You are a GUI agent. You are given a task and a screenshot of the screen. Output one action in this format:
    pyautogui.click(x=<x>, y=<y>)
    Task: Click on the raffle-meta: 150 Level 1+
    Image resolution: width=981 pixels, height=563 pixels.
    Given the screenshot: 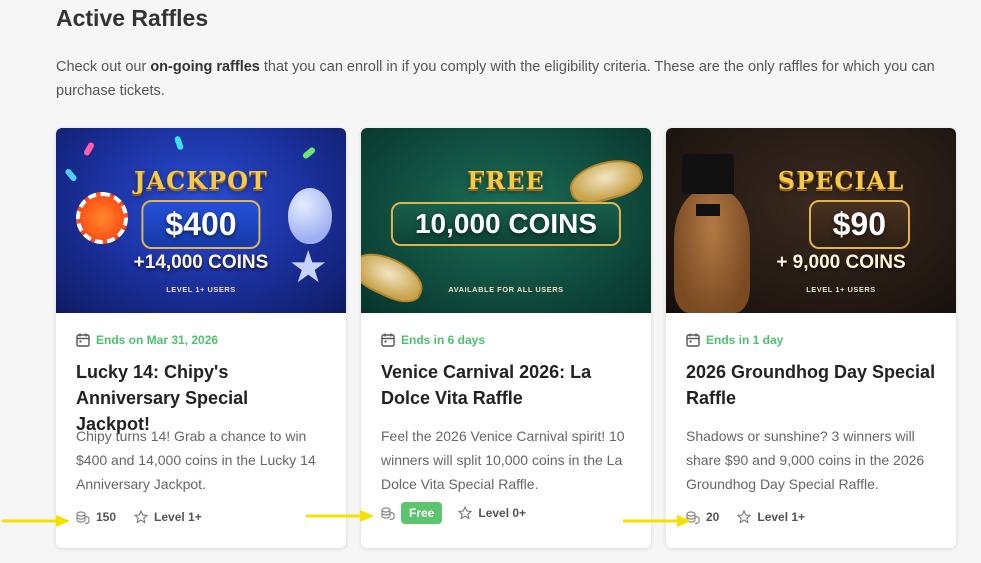 What is the action you would take?
    pyautogui.click(x=201, y=517)
    